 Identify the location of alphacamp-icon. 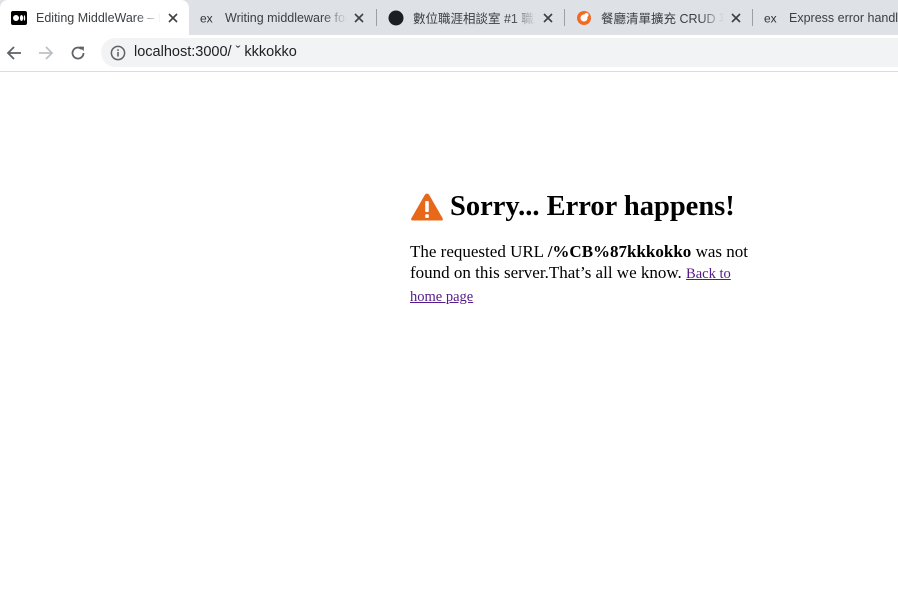
(584, 18).